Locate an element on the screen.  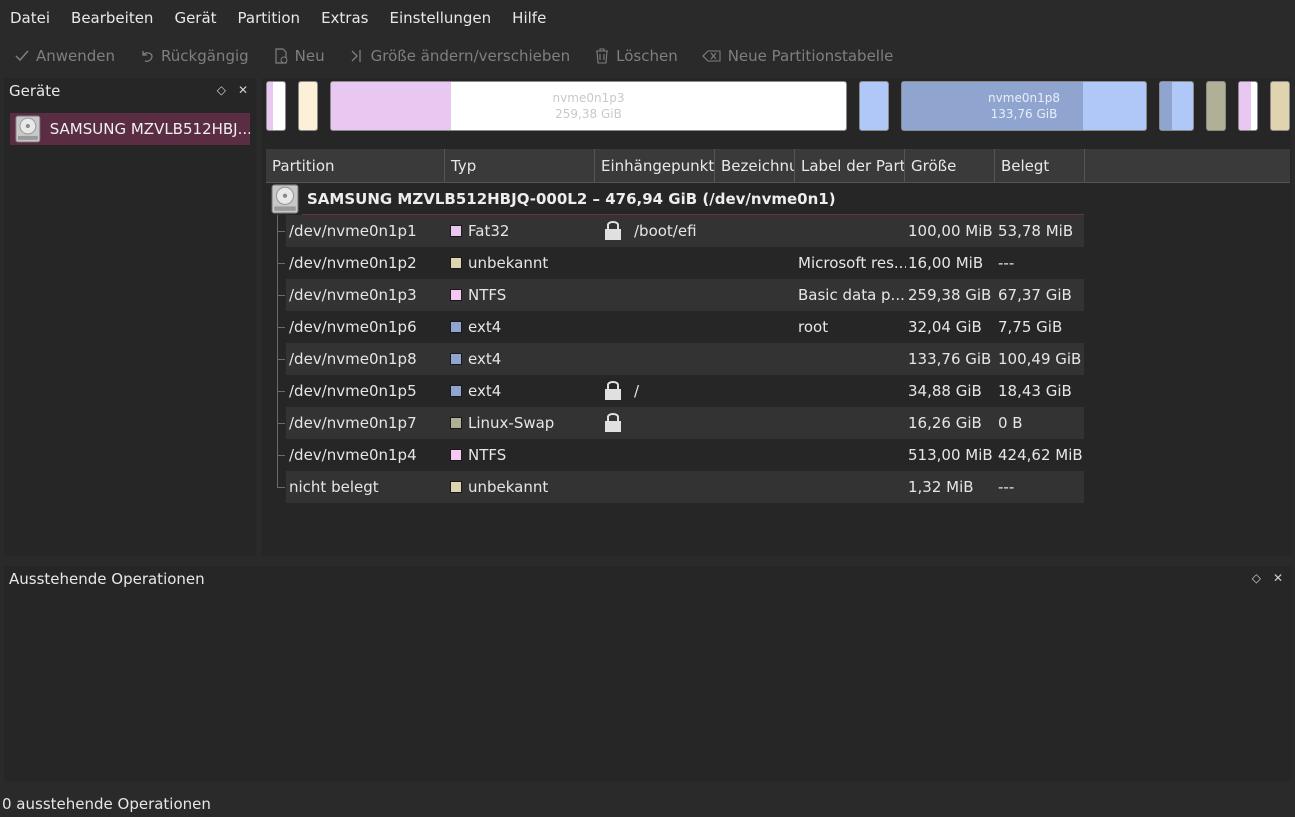
partition-bar-p3: nvme0n1p3 259,38 GiB is located at coordinates (588, 106).